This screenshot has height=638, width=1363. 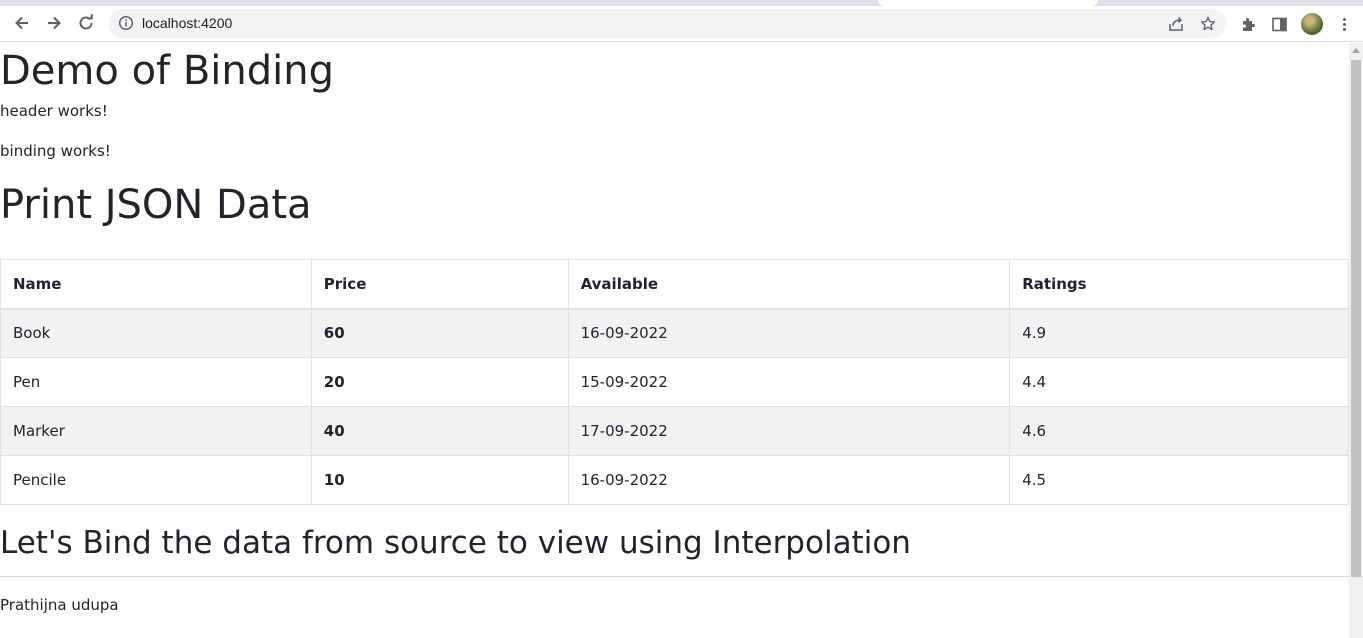 I want to click on side-panel-icon, so click(x=1279, y=24).